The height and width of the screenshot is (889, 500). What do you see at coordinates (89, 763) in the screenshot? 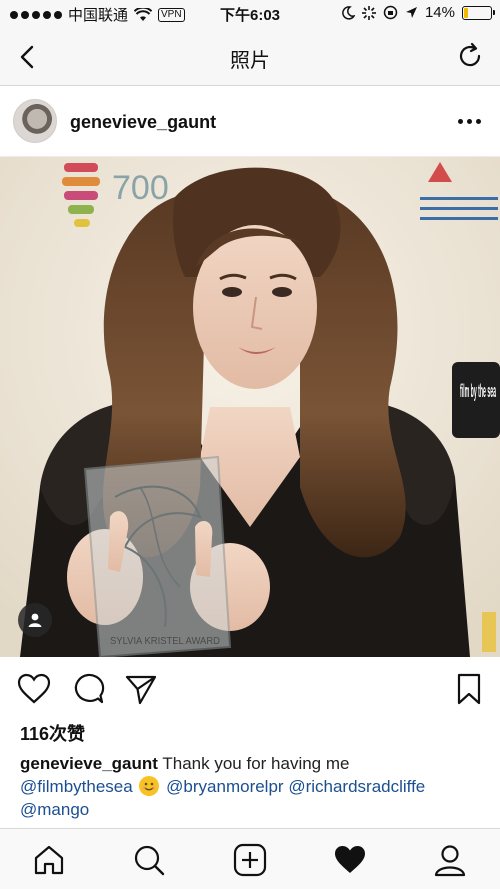
I see `caption-username: genevieve_gaunt` at bounding box center [89, 763].